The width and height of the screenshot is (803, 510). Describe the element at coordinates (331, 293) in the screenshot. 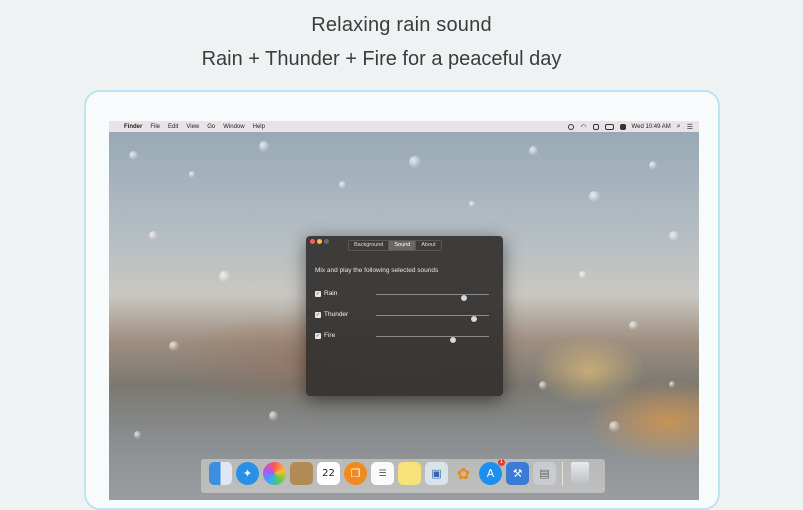

I see `rain-label: Rain` at that location.